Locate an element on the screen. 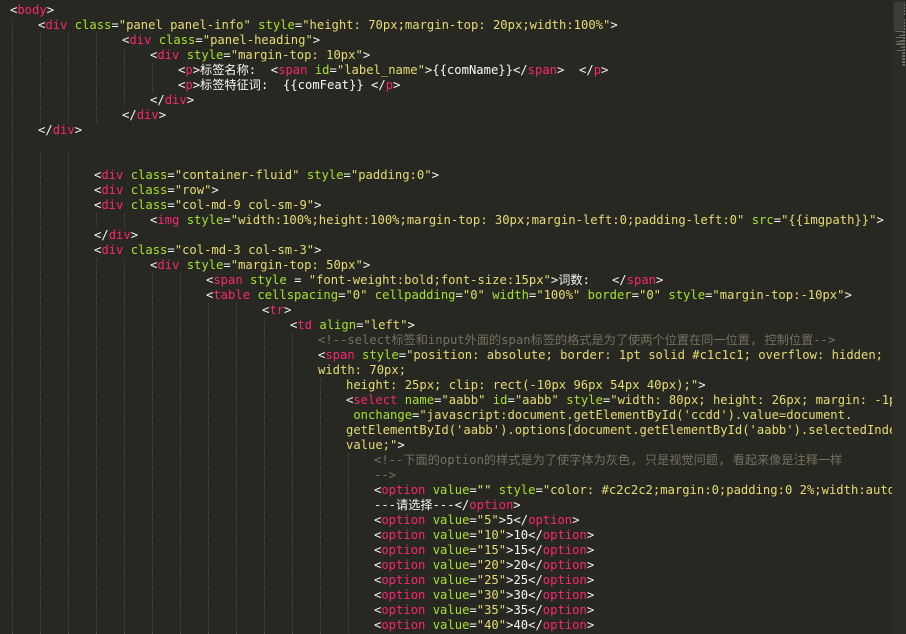 The height and width of the screenshot is (634, 906). code-line: <option value="20">20</option> is located at coordinates (445, 565).